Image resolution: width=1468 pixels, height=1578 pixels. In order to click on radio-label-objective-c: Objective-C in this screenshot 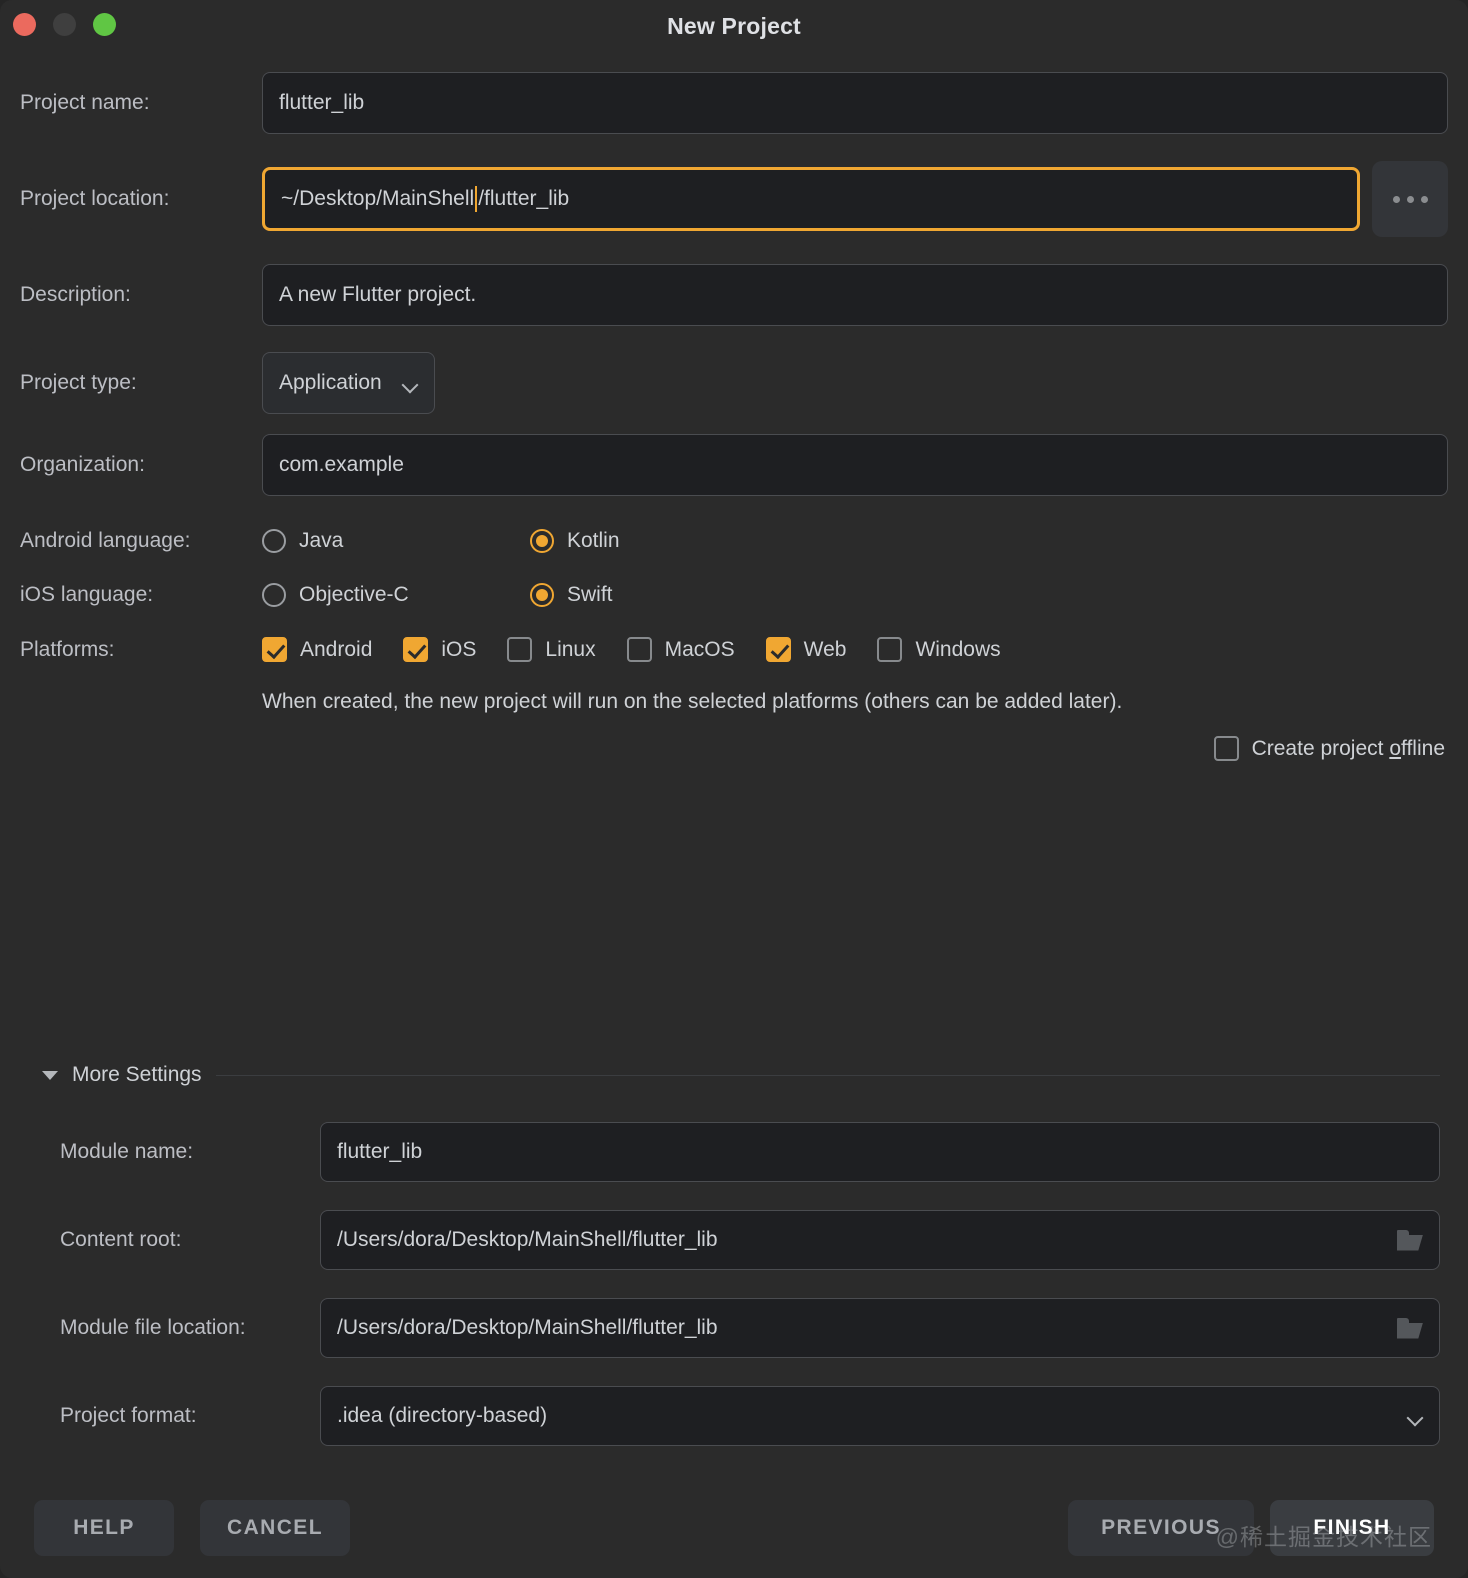, I will do `click(354, 594)`.